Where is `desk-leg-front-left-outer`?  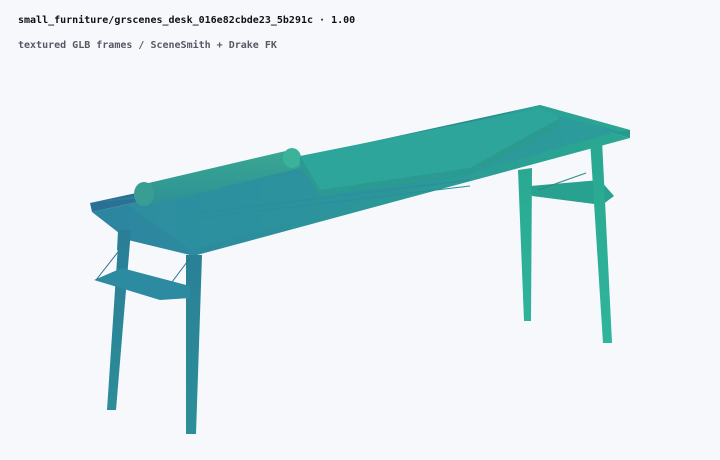 desk-leg-front-left-outer is located at coordinates (119, 320).